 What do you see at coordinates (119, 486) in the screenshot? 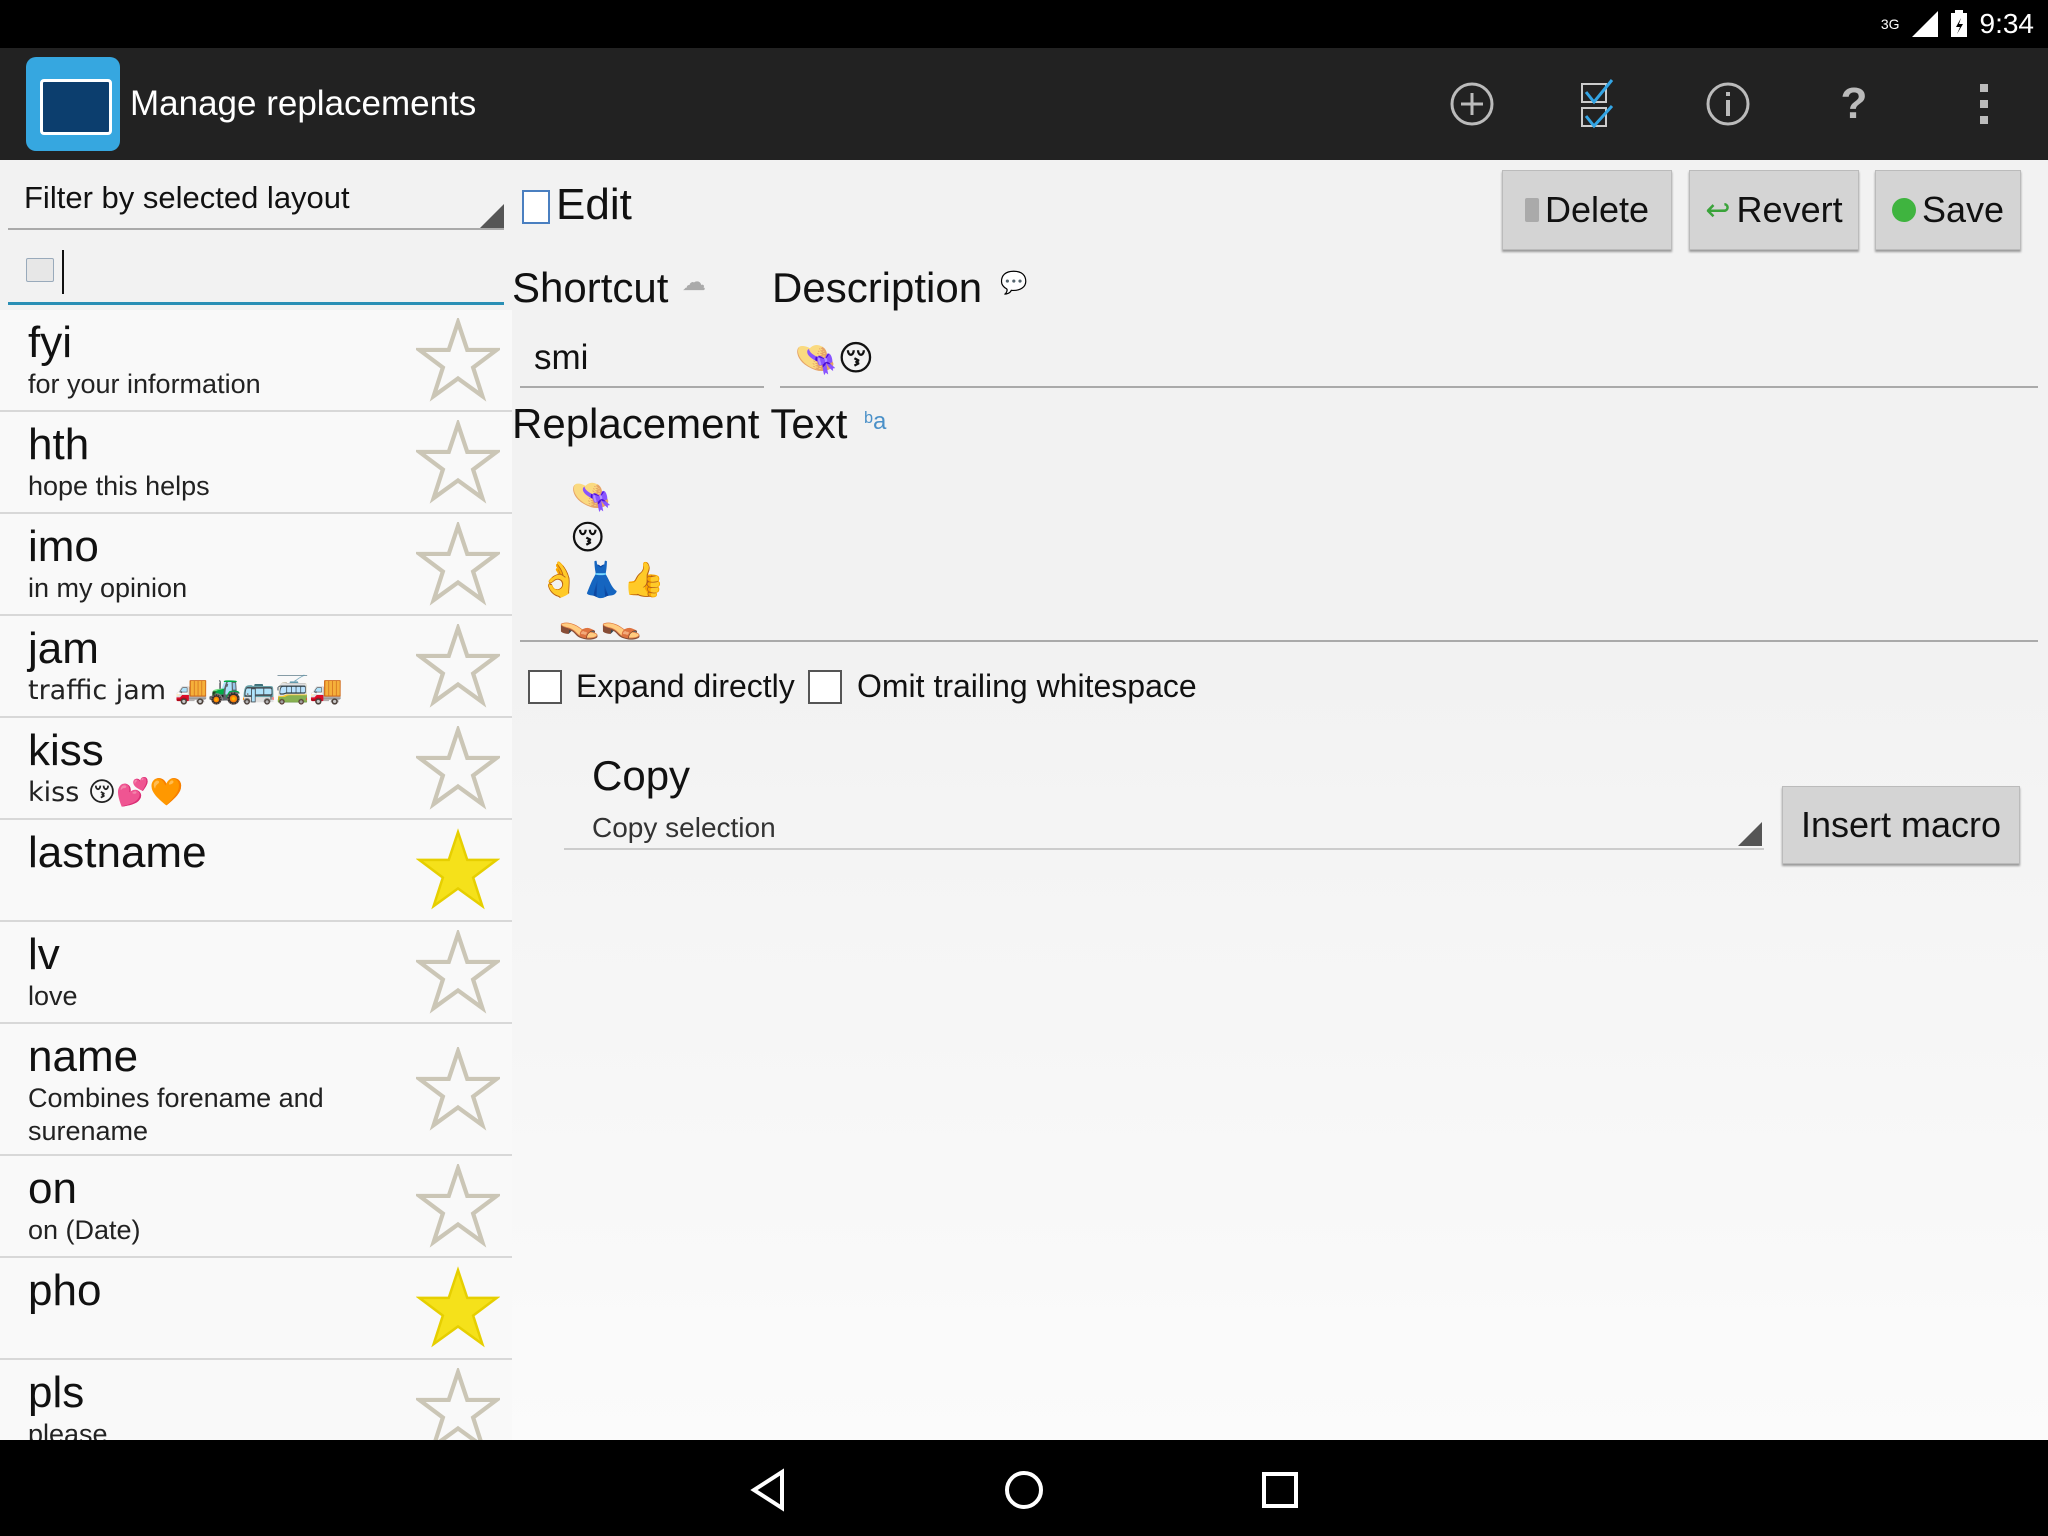
I see `item-description: hope this helps` at bounding box center [119, 486].